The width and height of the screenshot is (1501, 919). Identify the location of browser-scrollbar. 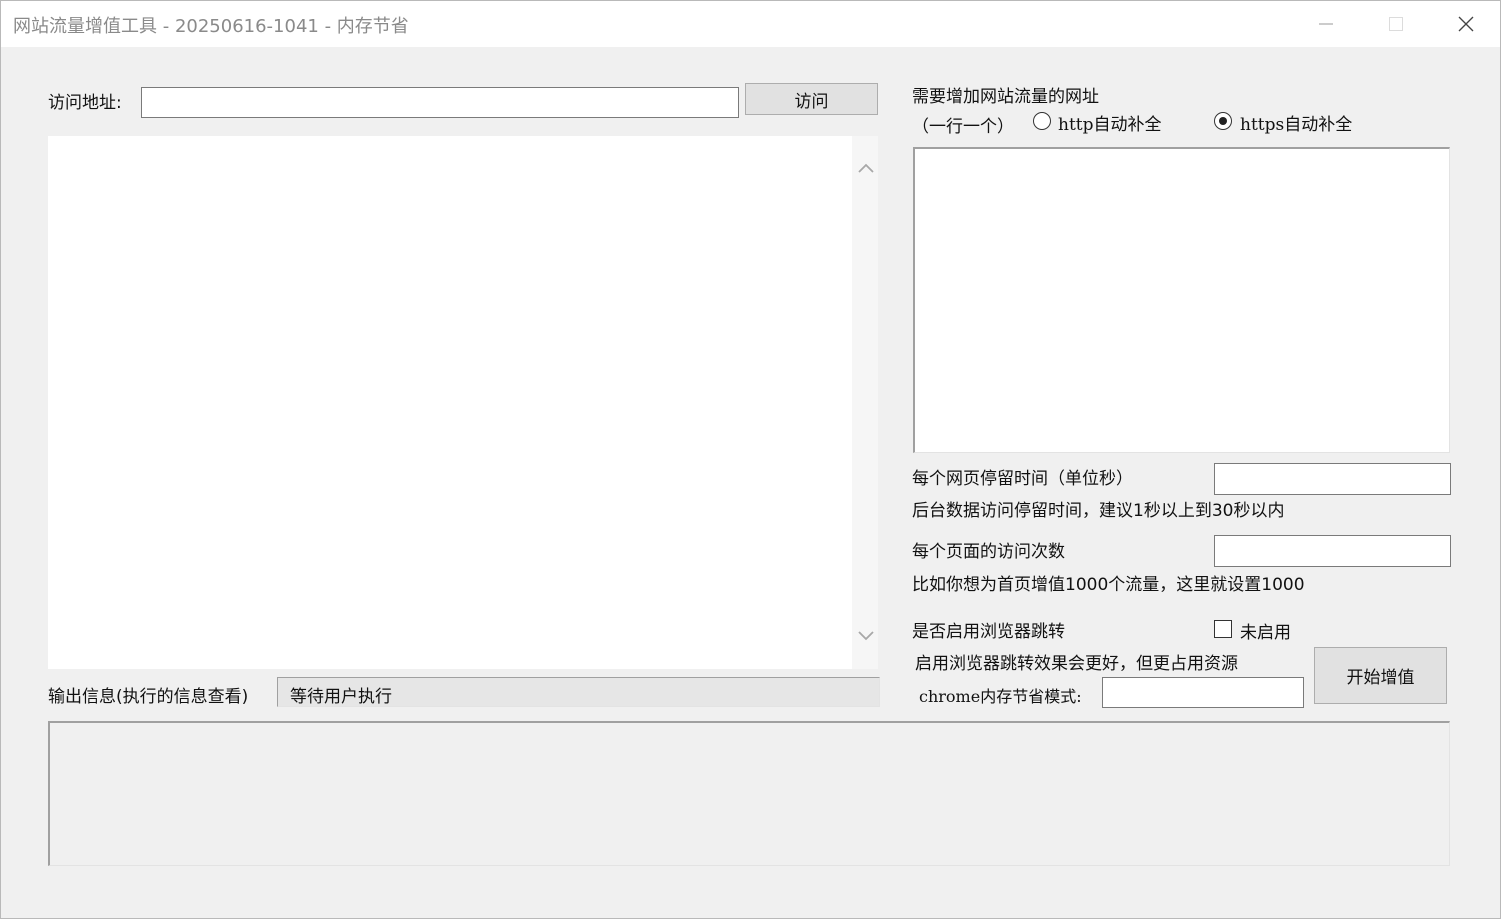
(865, 402).